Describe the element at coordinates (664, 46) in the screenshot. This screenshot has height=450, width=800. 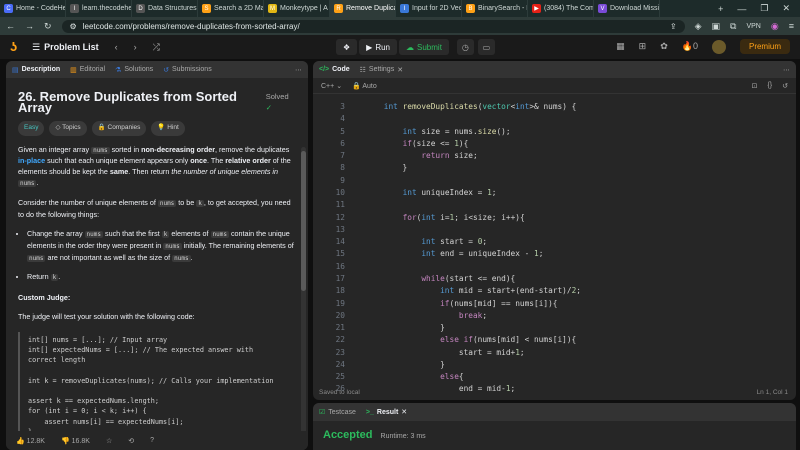
I see `settings-icon: ✿` at that location.